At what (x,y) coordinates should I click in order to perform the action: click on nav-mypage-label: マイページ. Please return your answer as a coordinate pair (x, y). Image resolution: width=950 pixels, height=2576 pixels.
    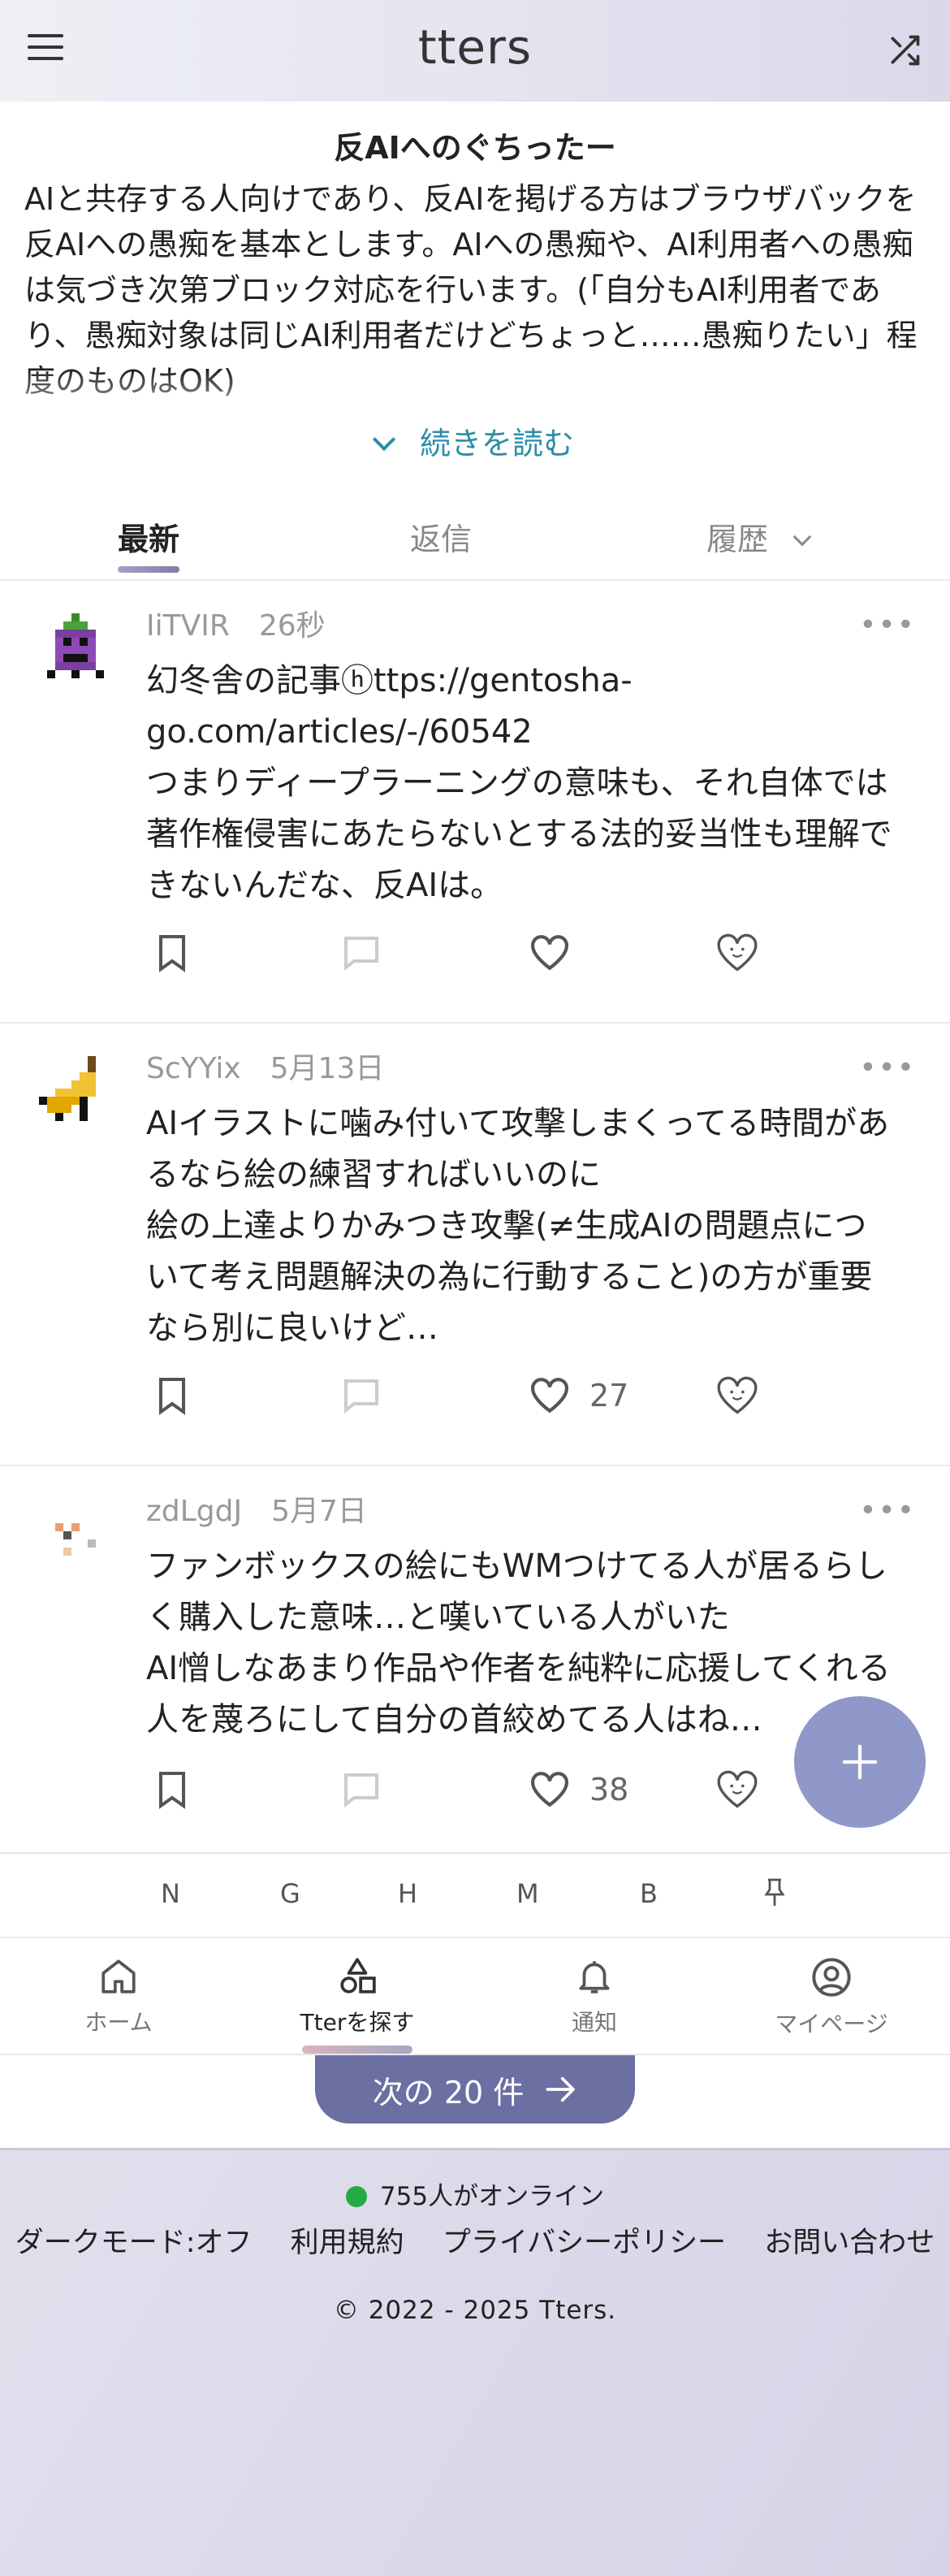
    Looking at the image, I should click on (831, 2024).